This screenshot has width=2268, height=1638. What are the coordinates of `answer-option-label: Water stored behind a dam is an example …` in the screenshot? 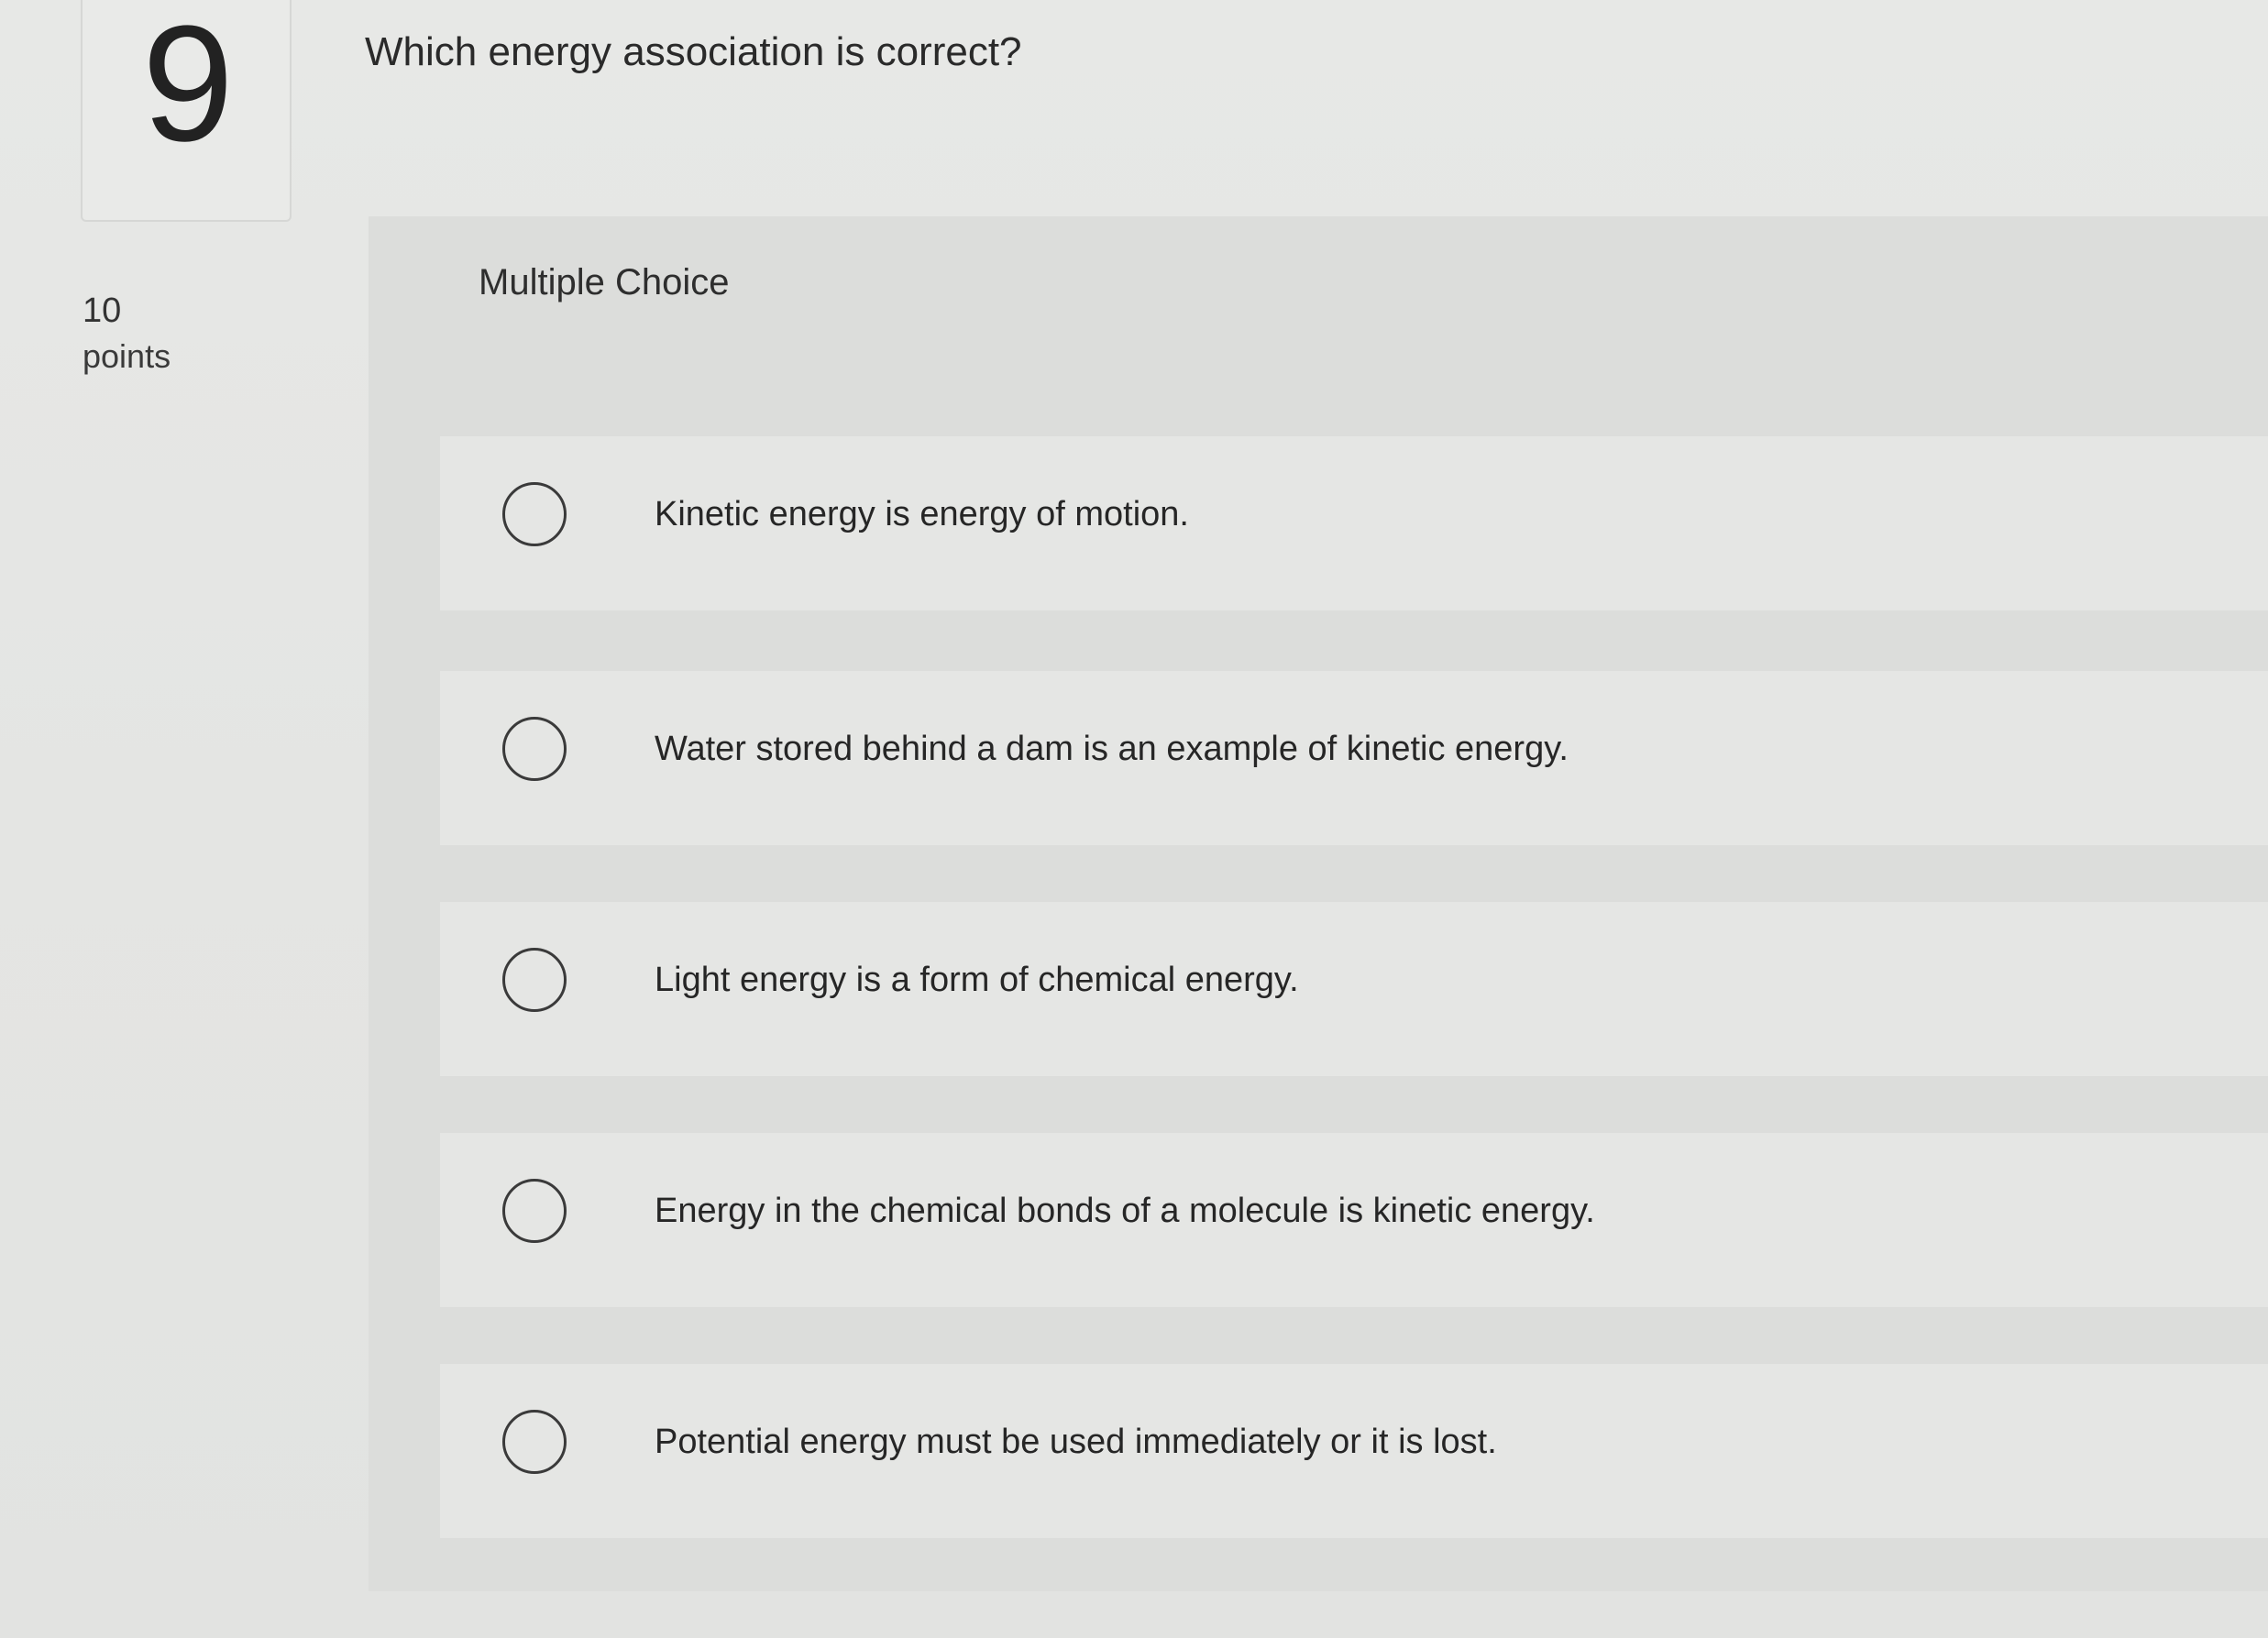 It's located at (1112, 749).